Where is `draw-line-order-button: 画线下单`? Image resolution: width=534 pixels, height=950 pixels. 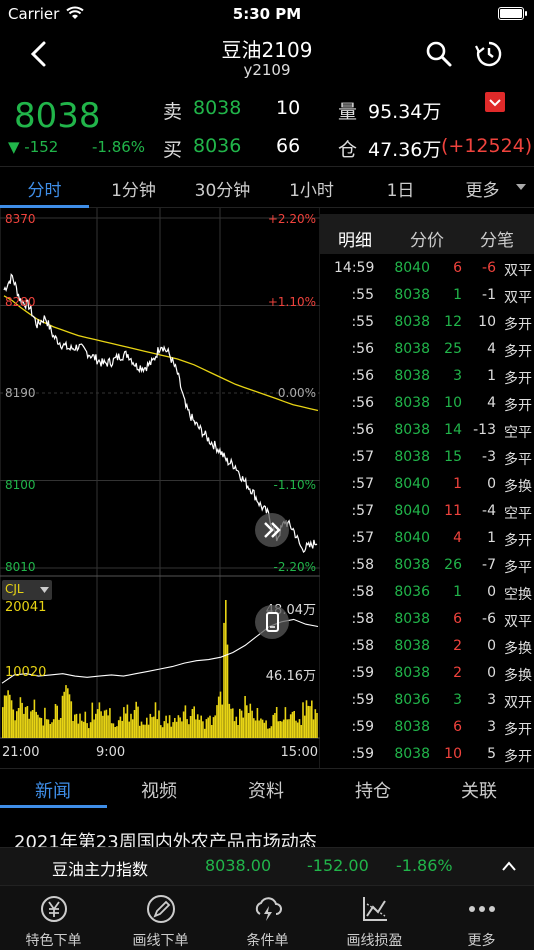
draw-line-order-button: 画线下单 is located at coordinates (160, 918).